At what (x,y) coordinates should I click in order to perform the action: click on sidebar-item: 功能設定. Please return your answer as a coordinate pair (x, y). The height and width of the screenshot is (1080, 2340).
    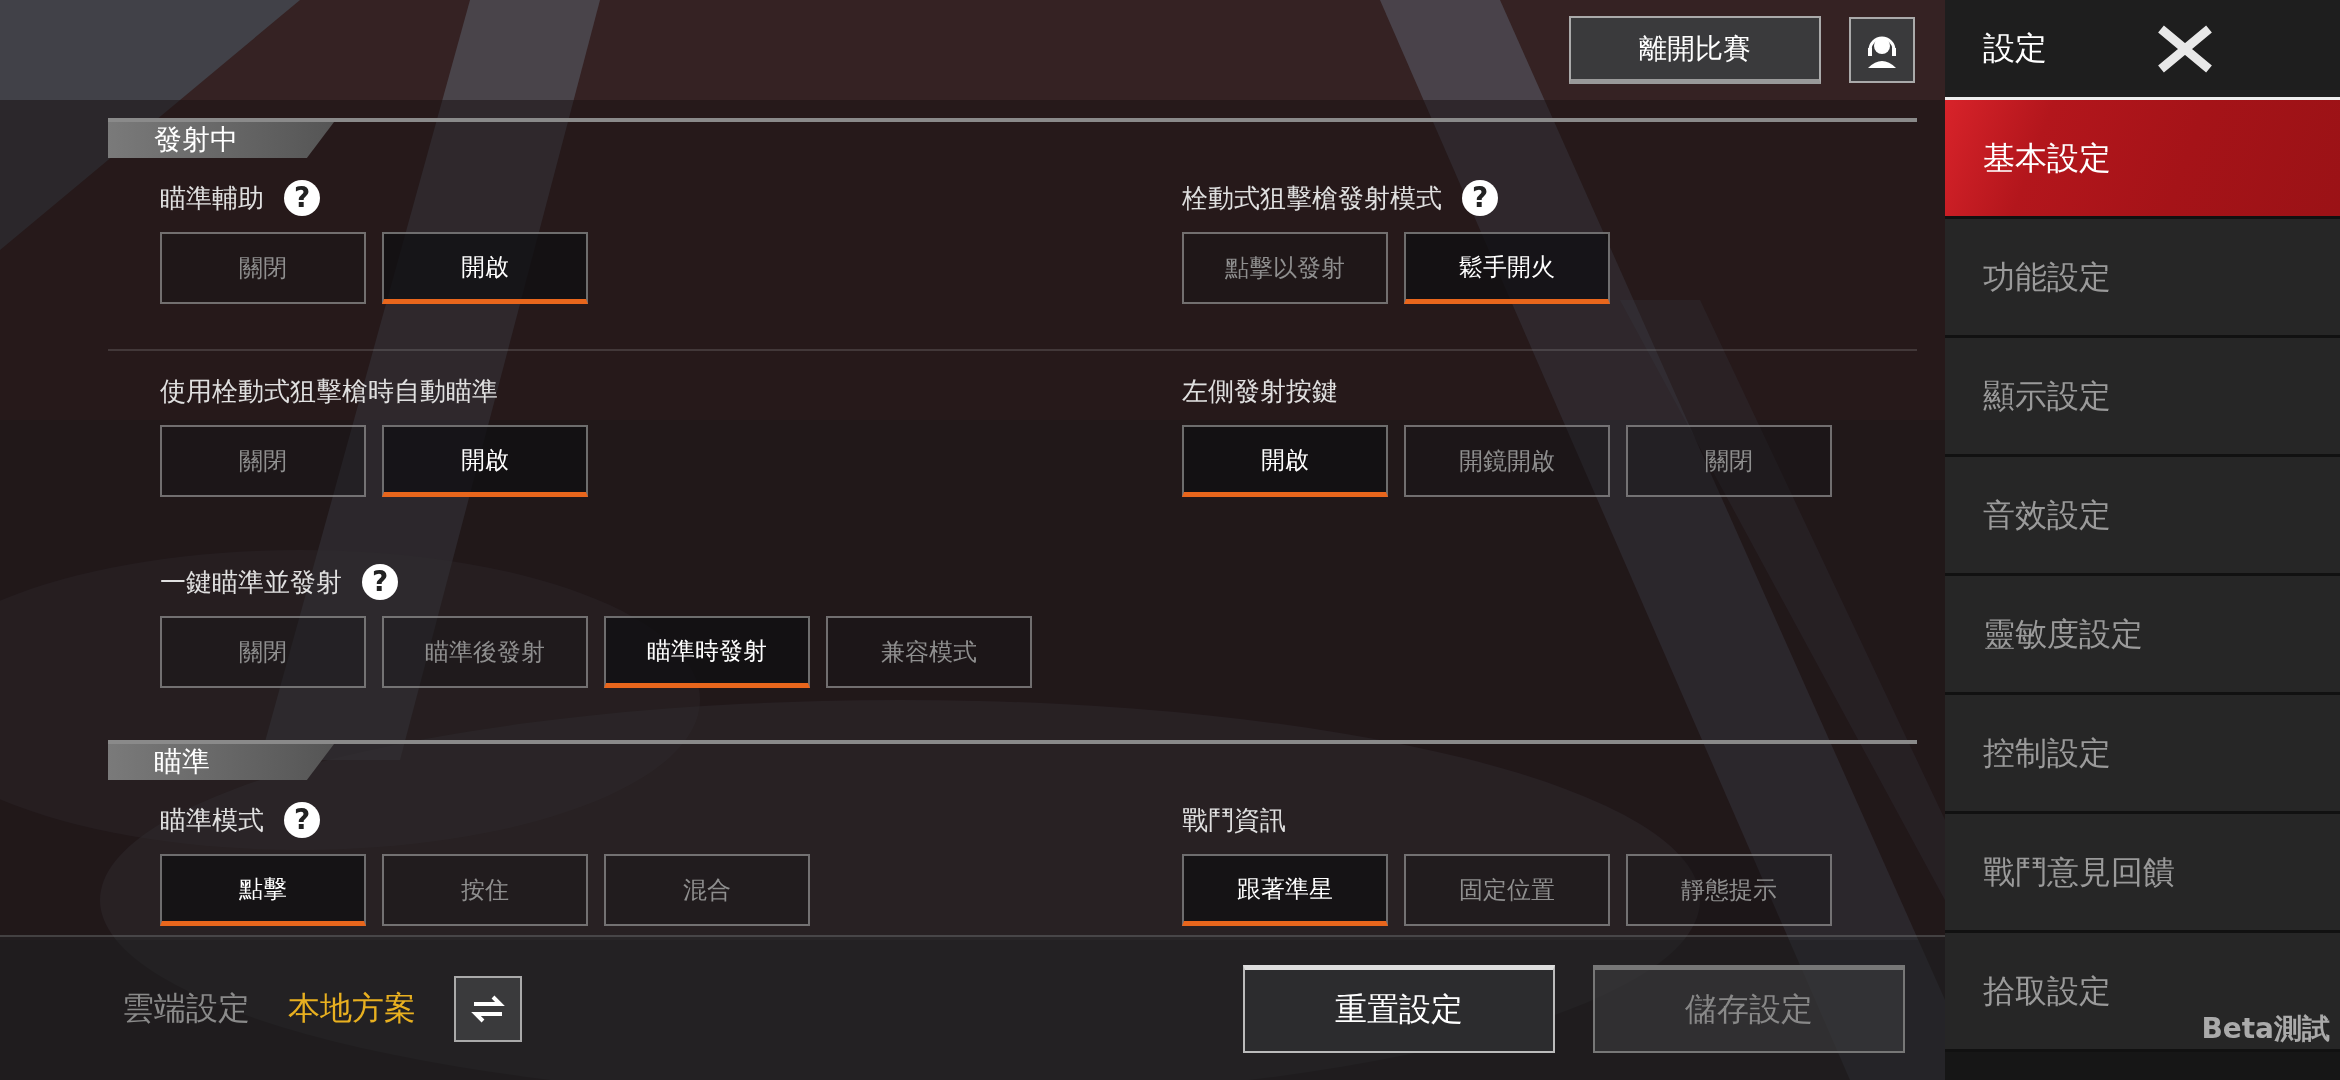
    Looking at the image, I should click on (2142, 278).